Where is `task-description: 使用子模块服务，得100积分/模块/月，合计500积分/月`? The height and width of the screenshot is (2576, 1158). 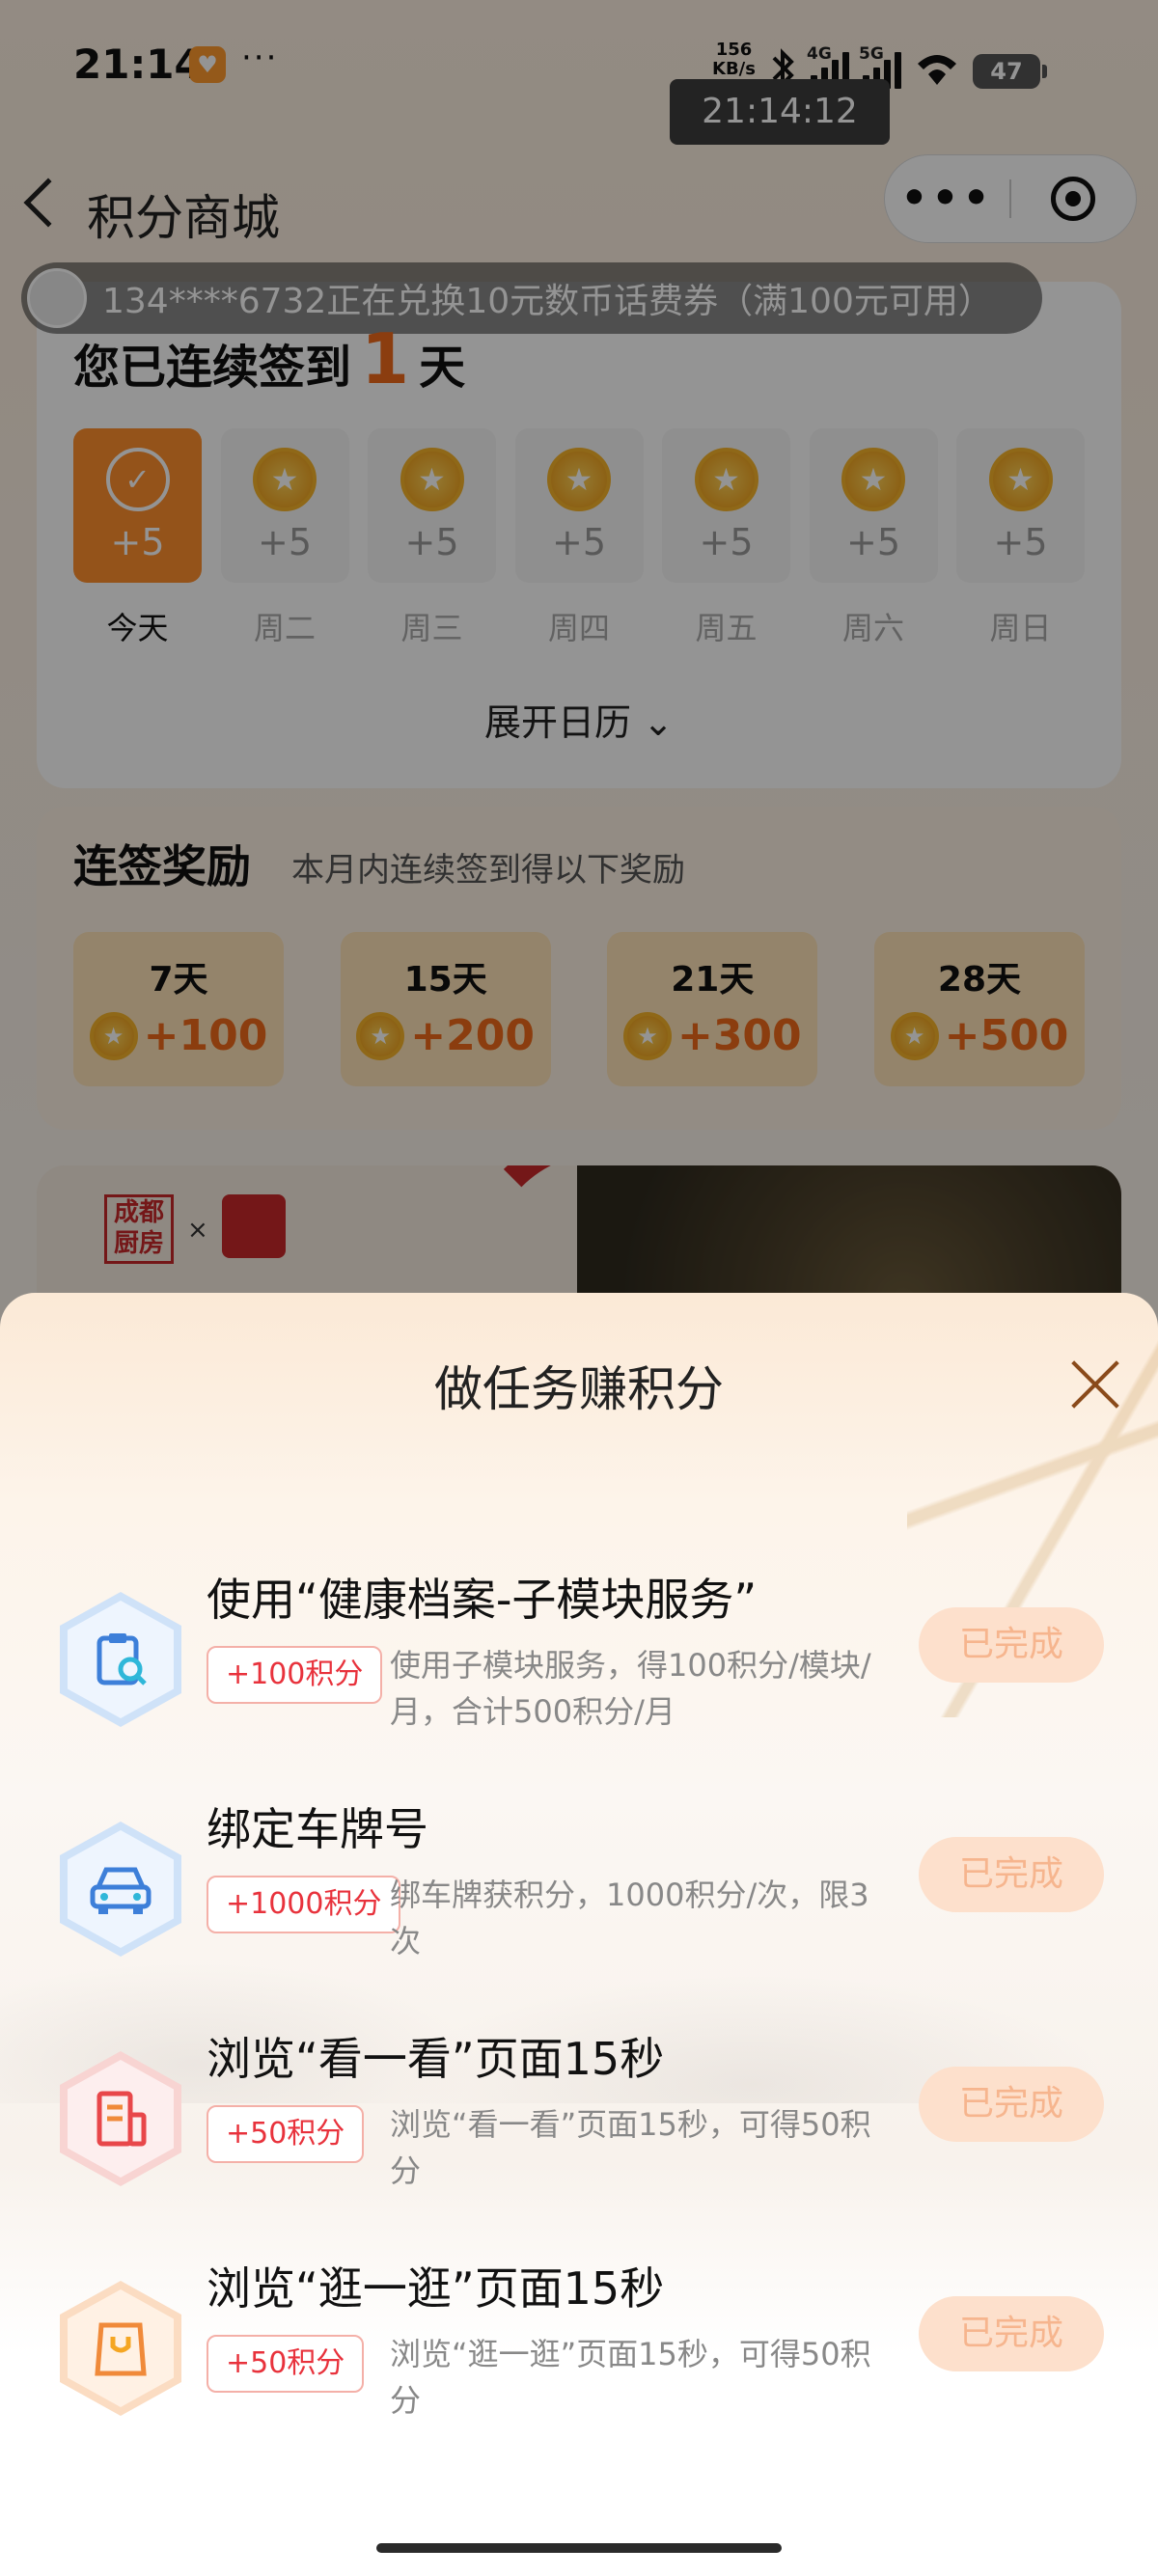
task-description: 使用子模块服务，得100积分/模块/月，合计500积分/月 is located at coordinates (630, 1688).